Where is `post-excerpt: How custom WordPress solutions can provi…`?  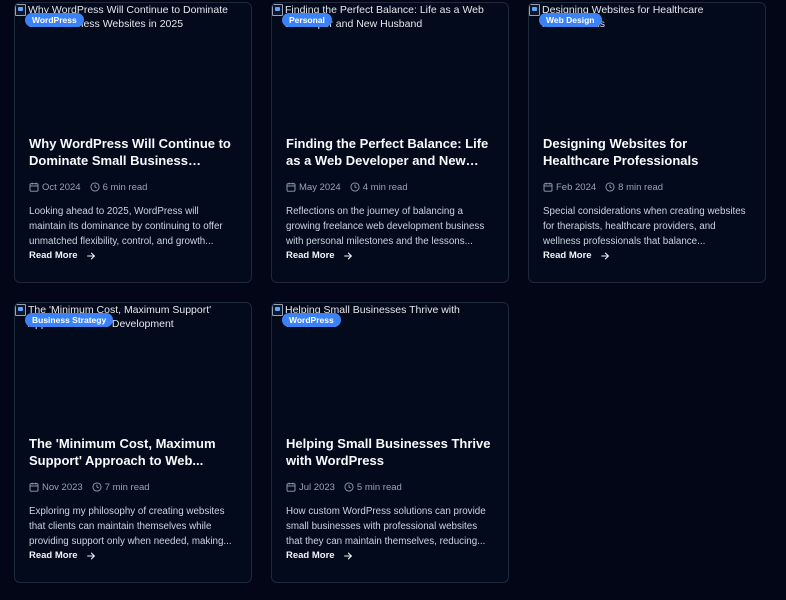 post-excerpt: How custom WordPress solutions can provi… is located at coordinates (386, 526).